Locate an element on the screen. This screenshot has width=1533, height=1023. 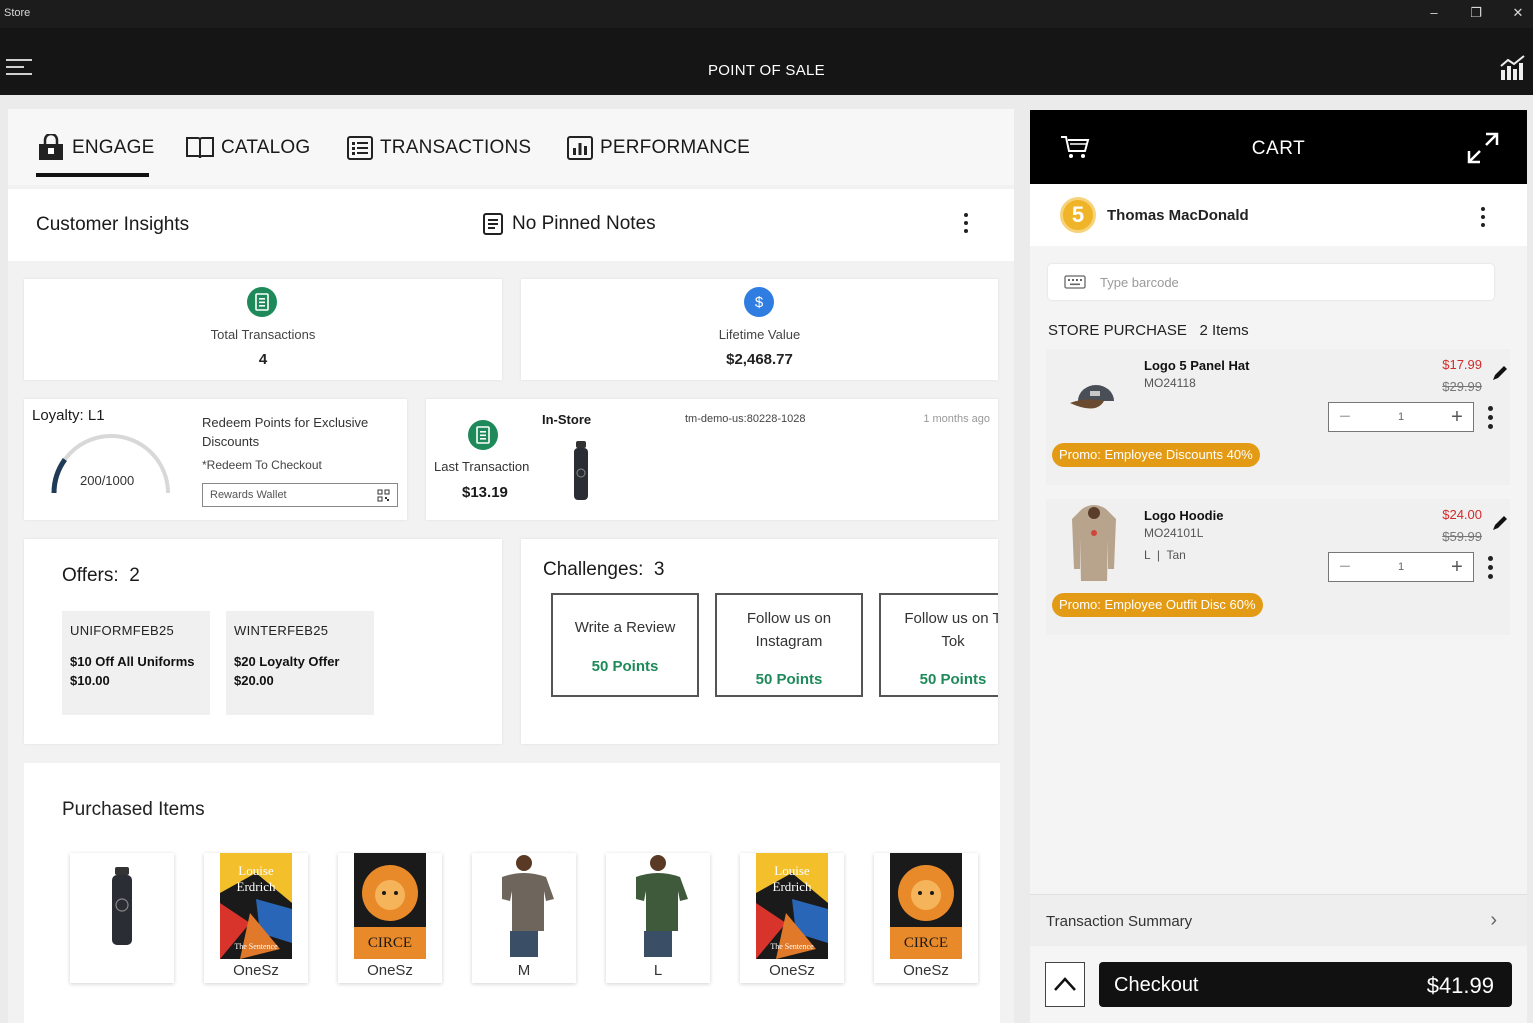
offer-amount: $20.00 is located at coordinates (254, 680).